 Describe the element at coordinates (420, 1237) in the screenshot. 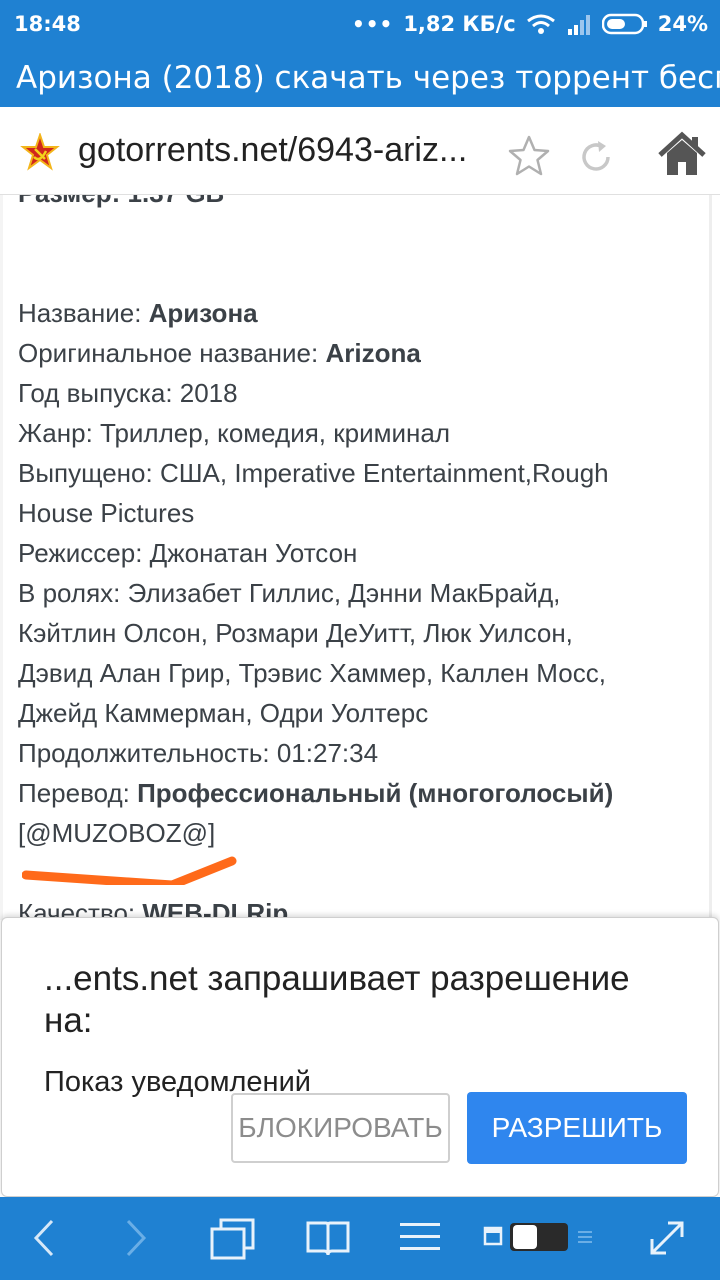

I see `menu-icon` at that location.